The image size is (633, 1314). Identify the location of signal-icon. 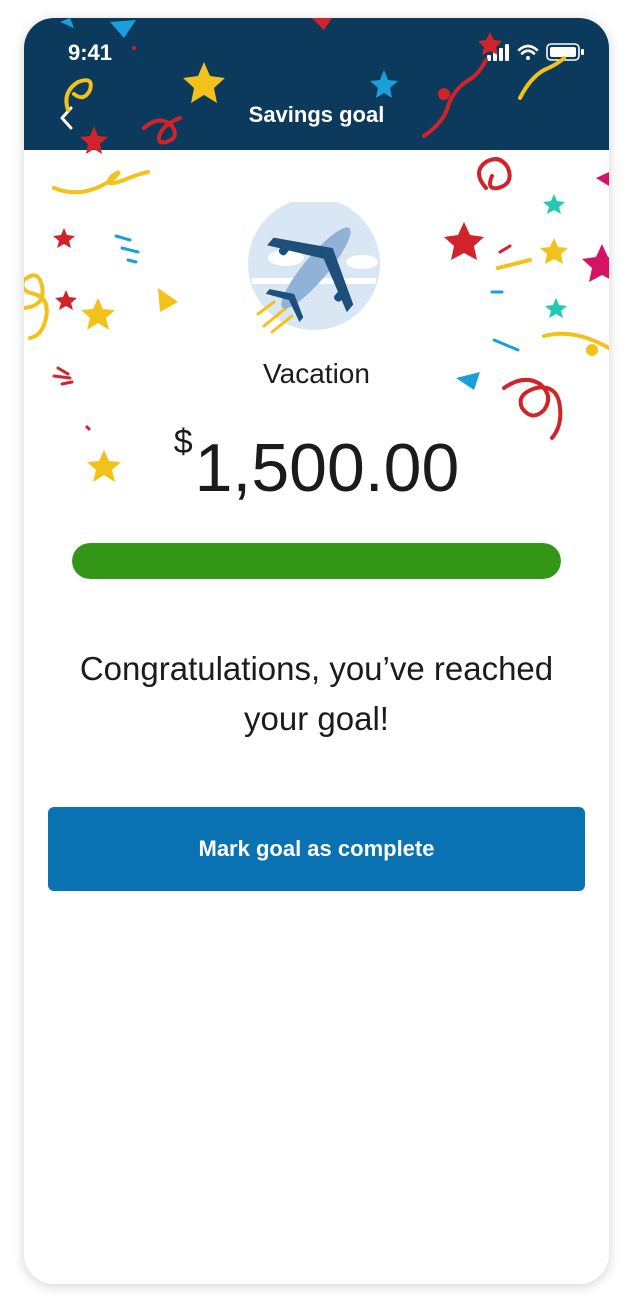
(498, 52).